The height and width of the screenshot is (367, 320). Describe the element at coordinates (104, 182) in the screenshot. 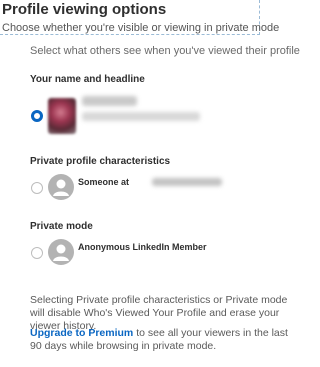

I see `option-private-characteristics-label: Someone at` at that location.